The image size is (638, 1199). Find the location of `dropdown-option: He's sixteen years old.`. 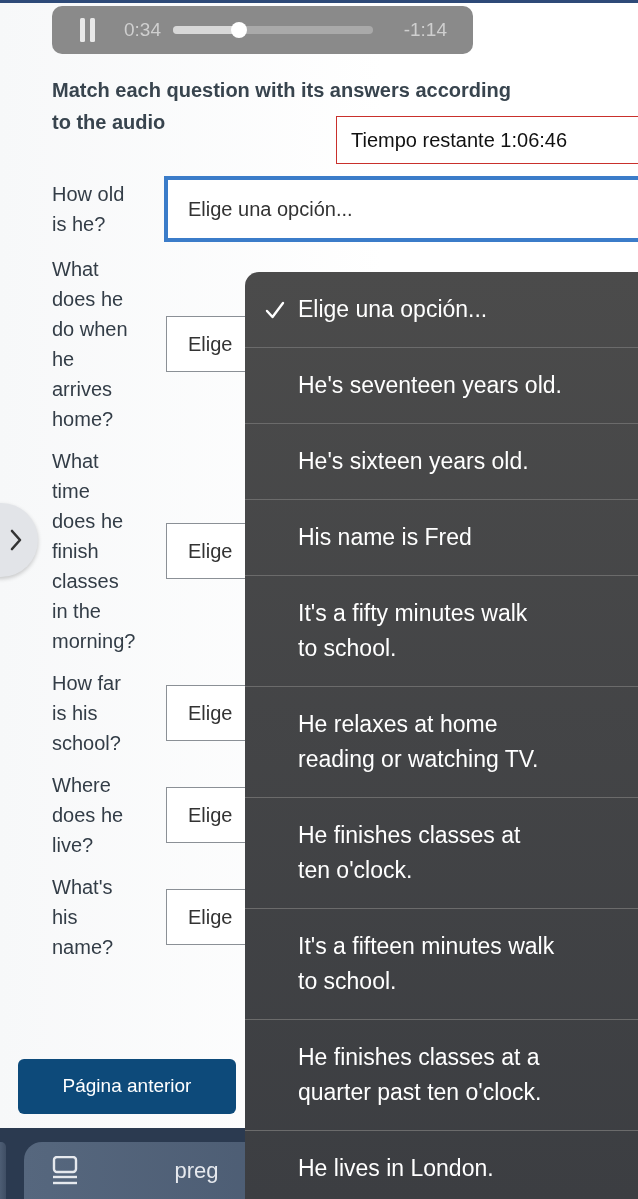

dropdown-option: He's sixteen years old. is located at coordinates (441, 462).